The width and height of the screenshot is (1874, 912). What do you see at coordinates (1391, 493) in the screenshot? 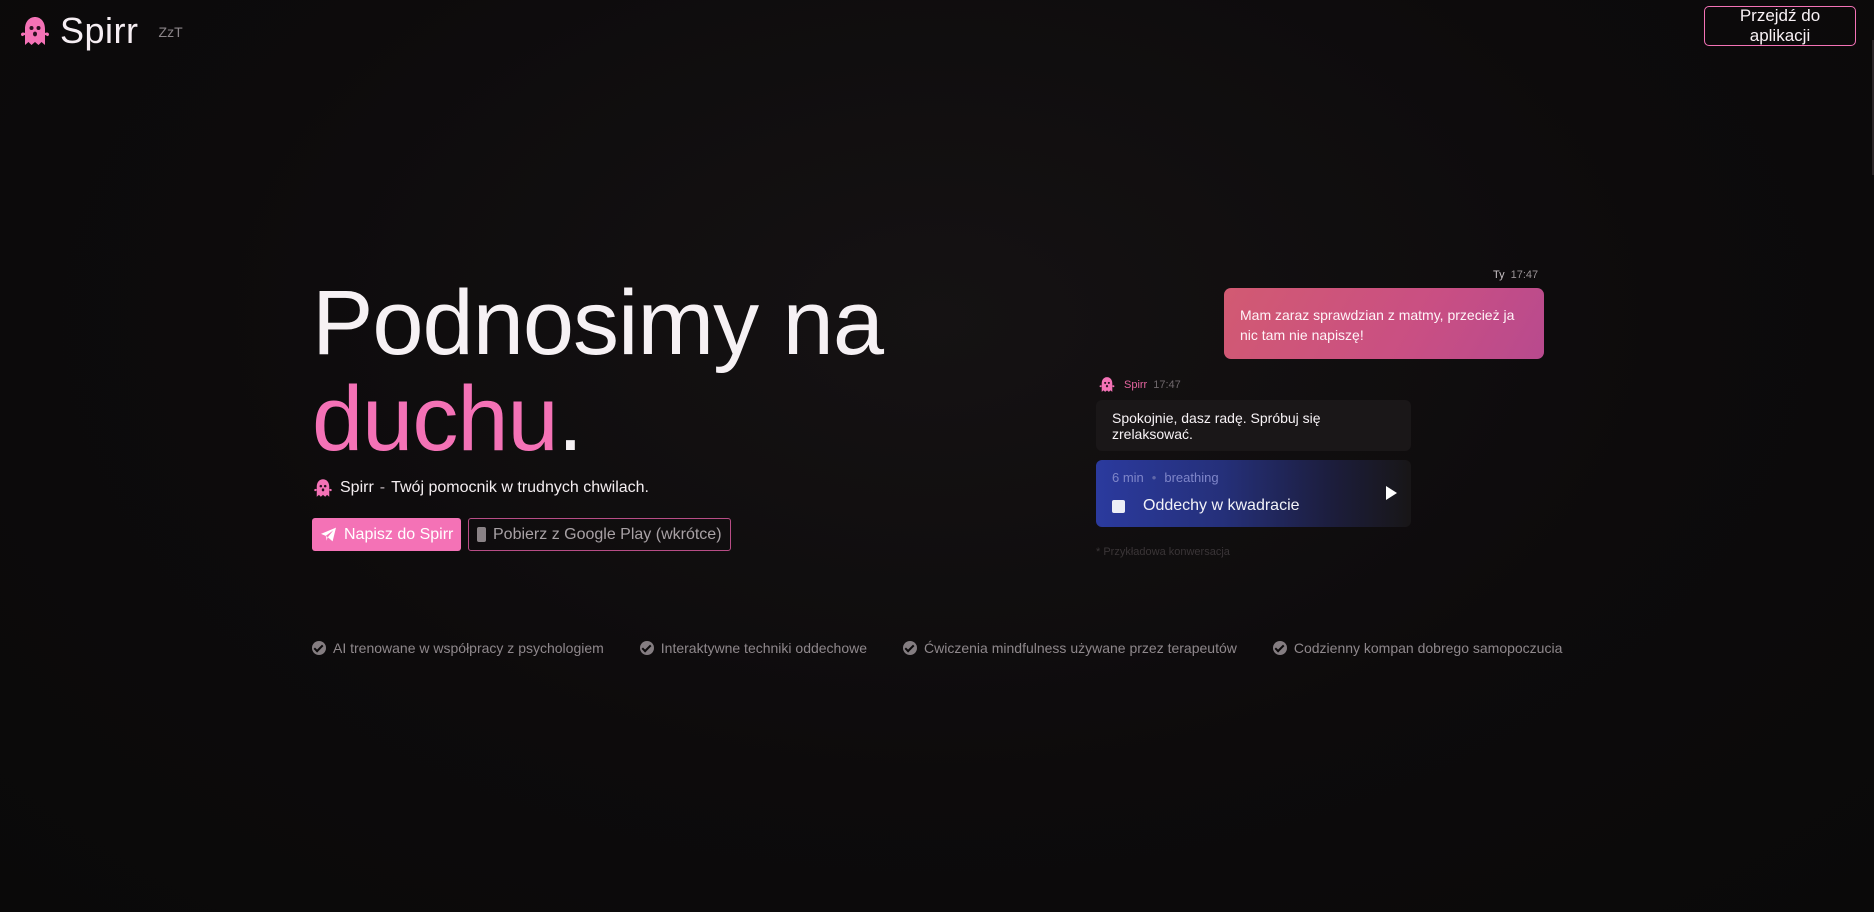
I see `play-icon` at bounding box center [1391, 493].